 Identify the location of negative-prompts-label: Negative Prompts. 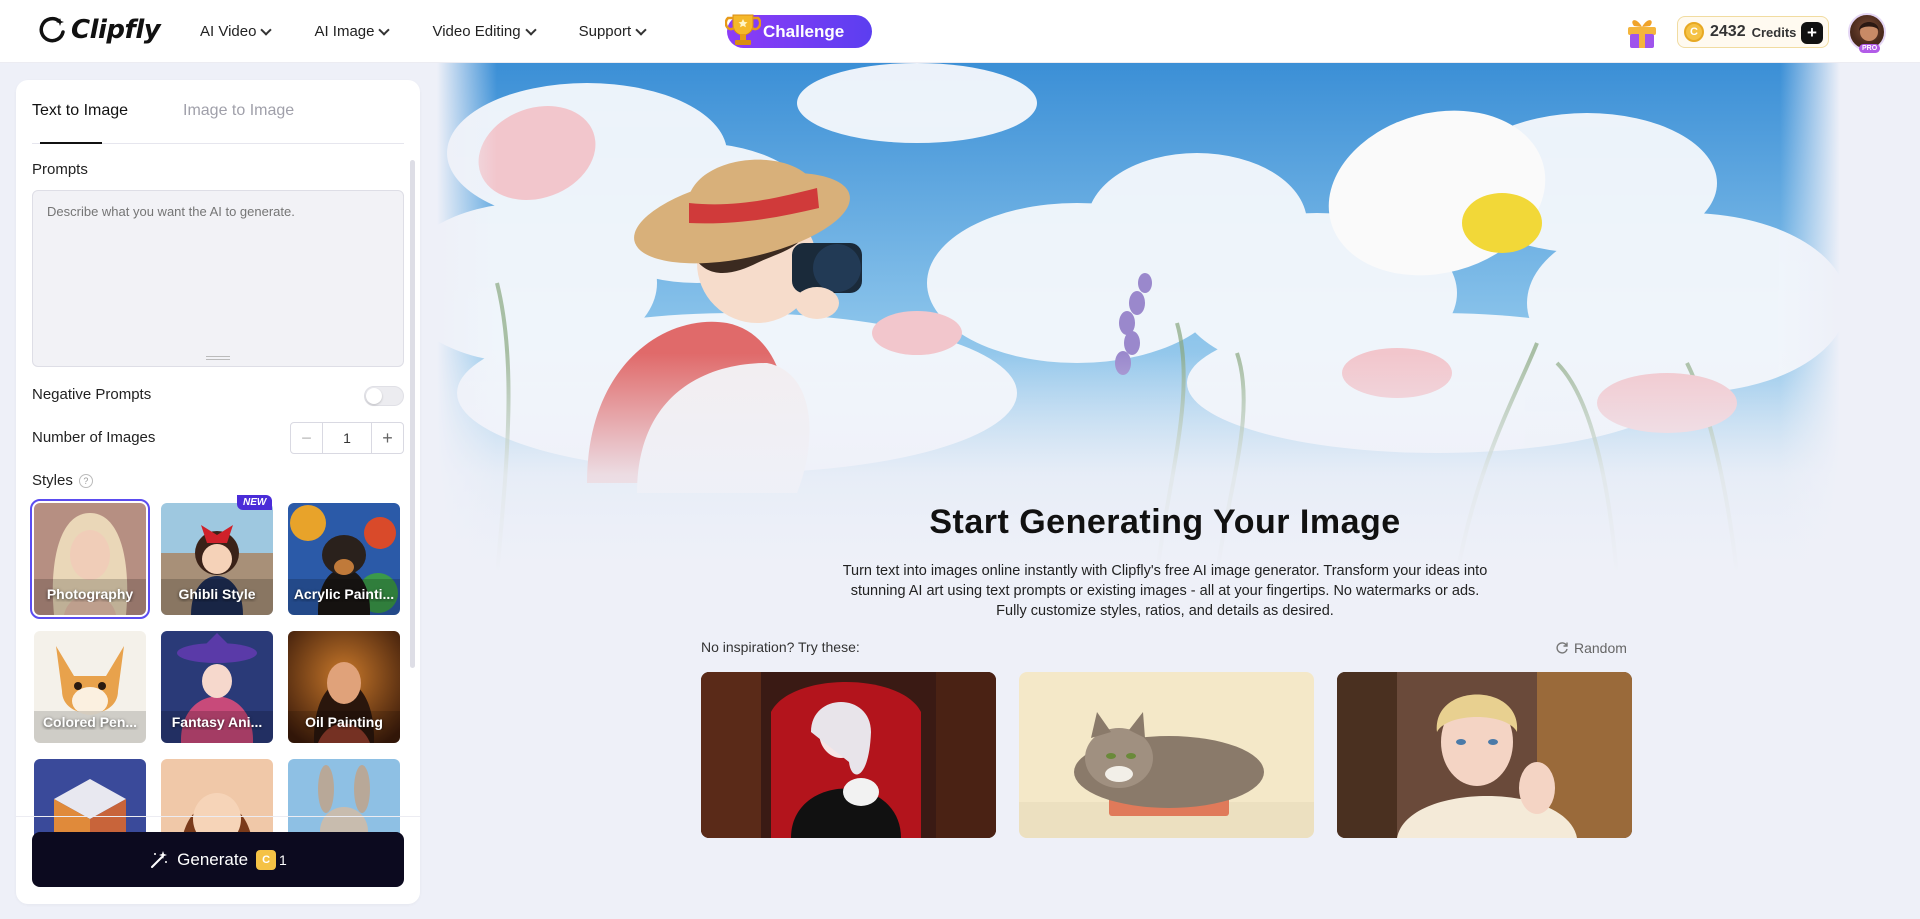
(92, 394).